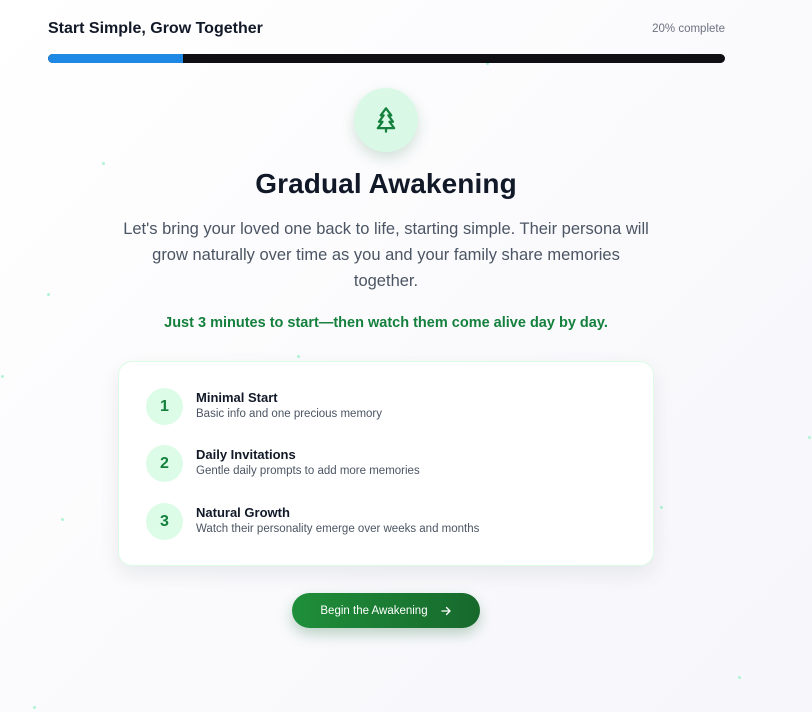 This screenshot has width=812, height=712. I want to click on page-title: Start Simple, Grow Together, so click(155, 28).